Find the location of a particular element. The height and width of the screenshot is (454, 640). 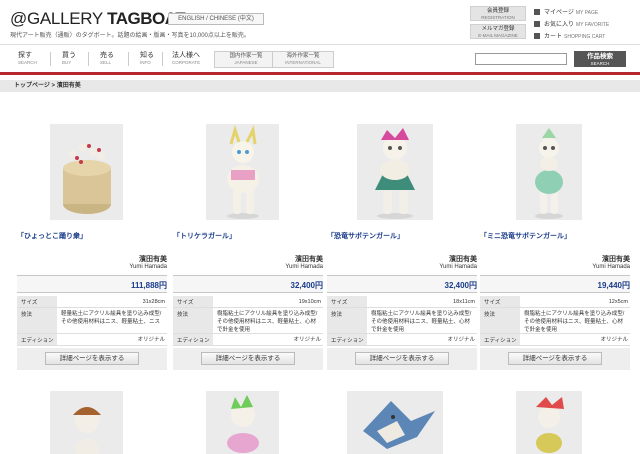

nav-japanese-artists: 国内作家一覧 JAPANESE is located at coordinates (246, 59).